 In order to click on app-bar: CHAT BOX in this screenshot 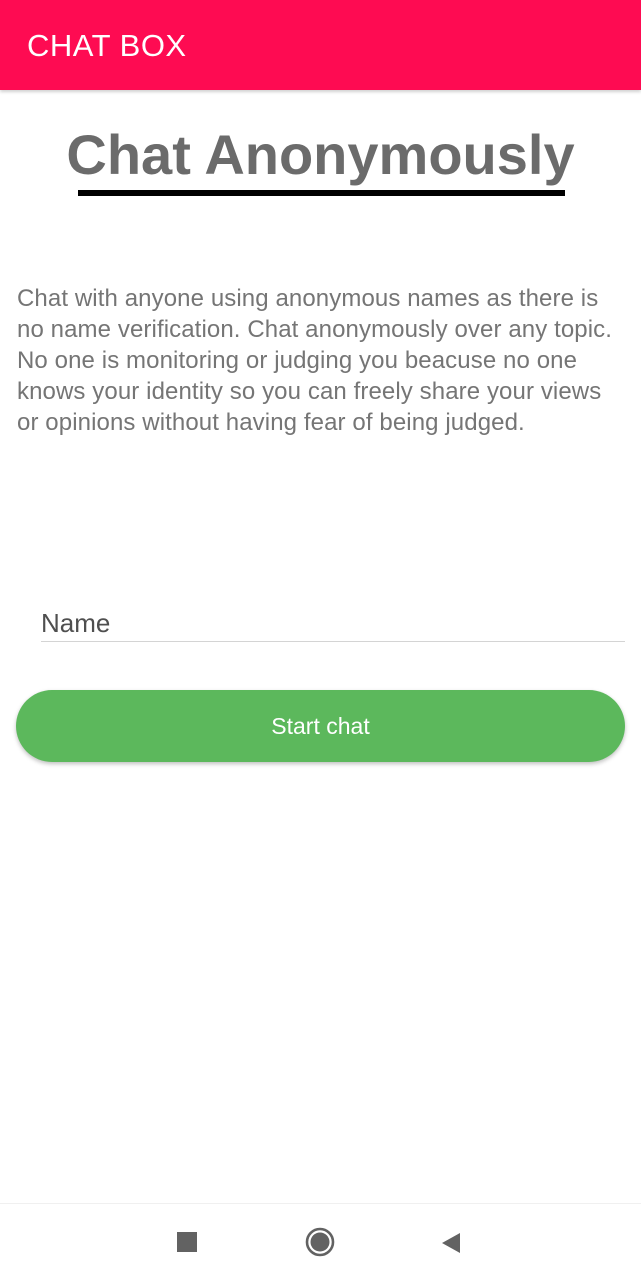, I will do `click(320, 45)`.